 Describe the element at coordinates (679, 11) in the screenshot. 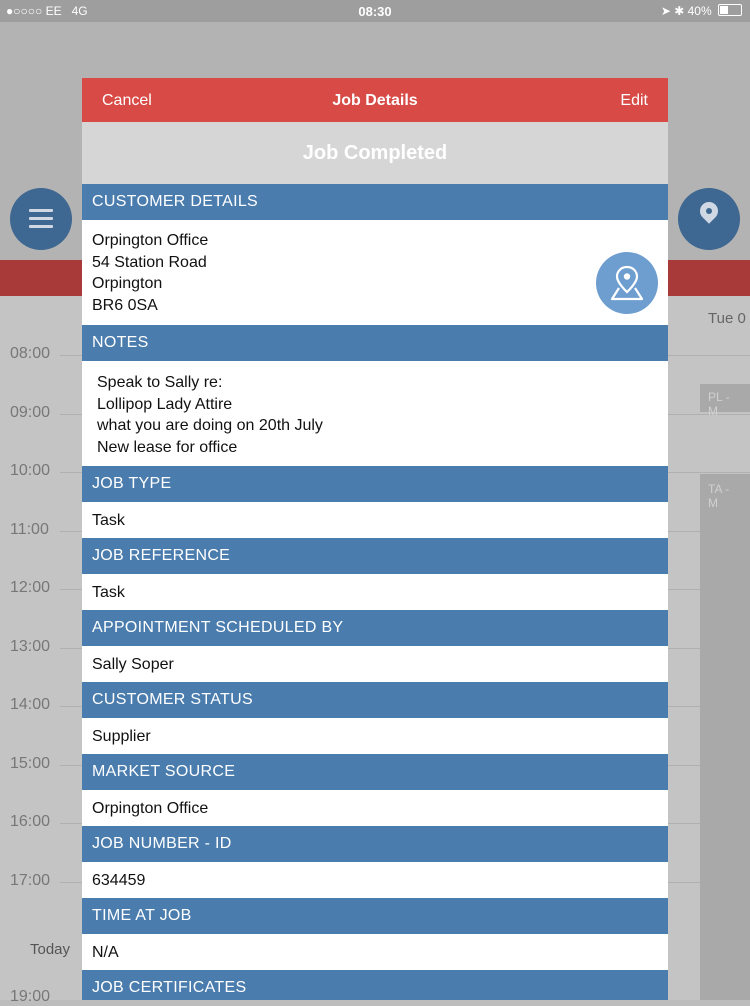

I see `bluetooth-icon: ✱` at that location.